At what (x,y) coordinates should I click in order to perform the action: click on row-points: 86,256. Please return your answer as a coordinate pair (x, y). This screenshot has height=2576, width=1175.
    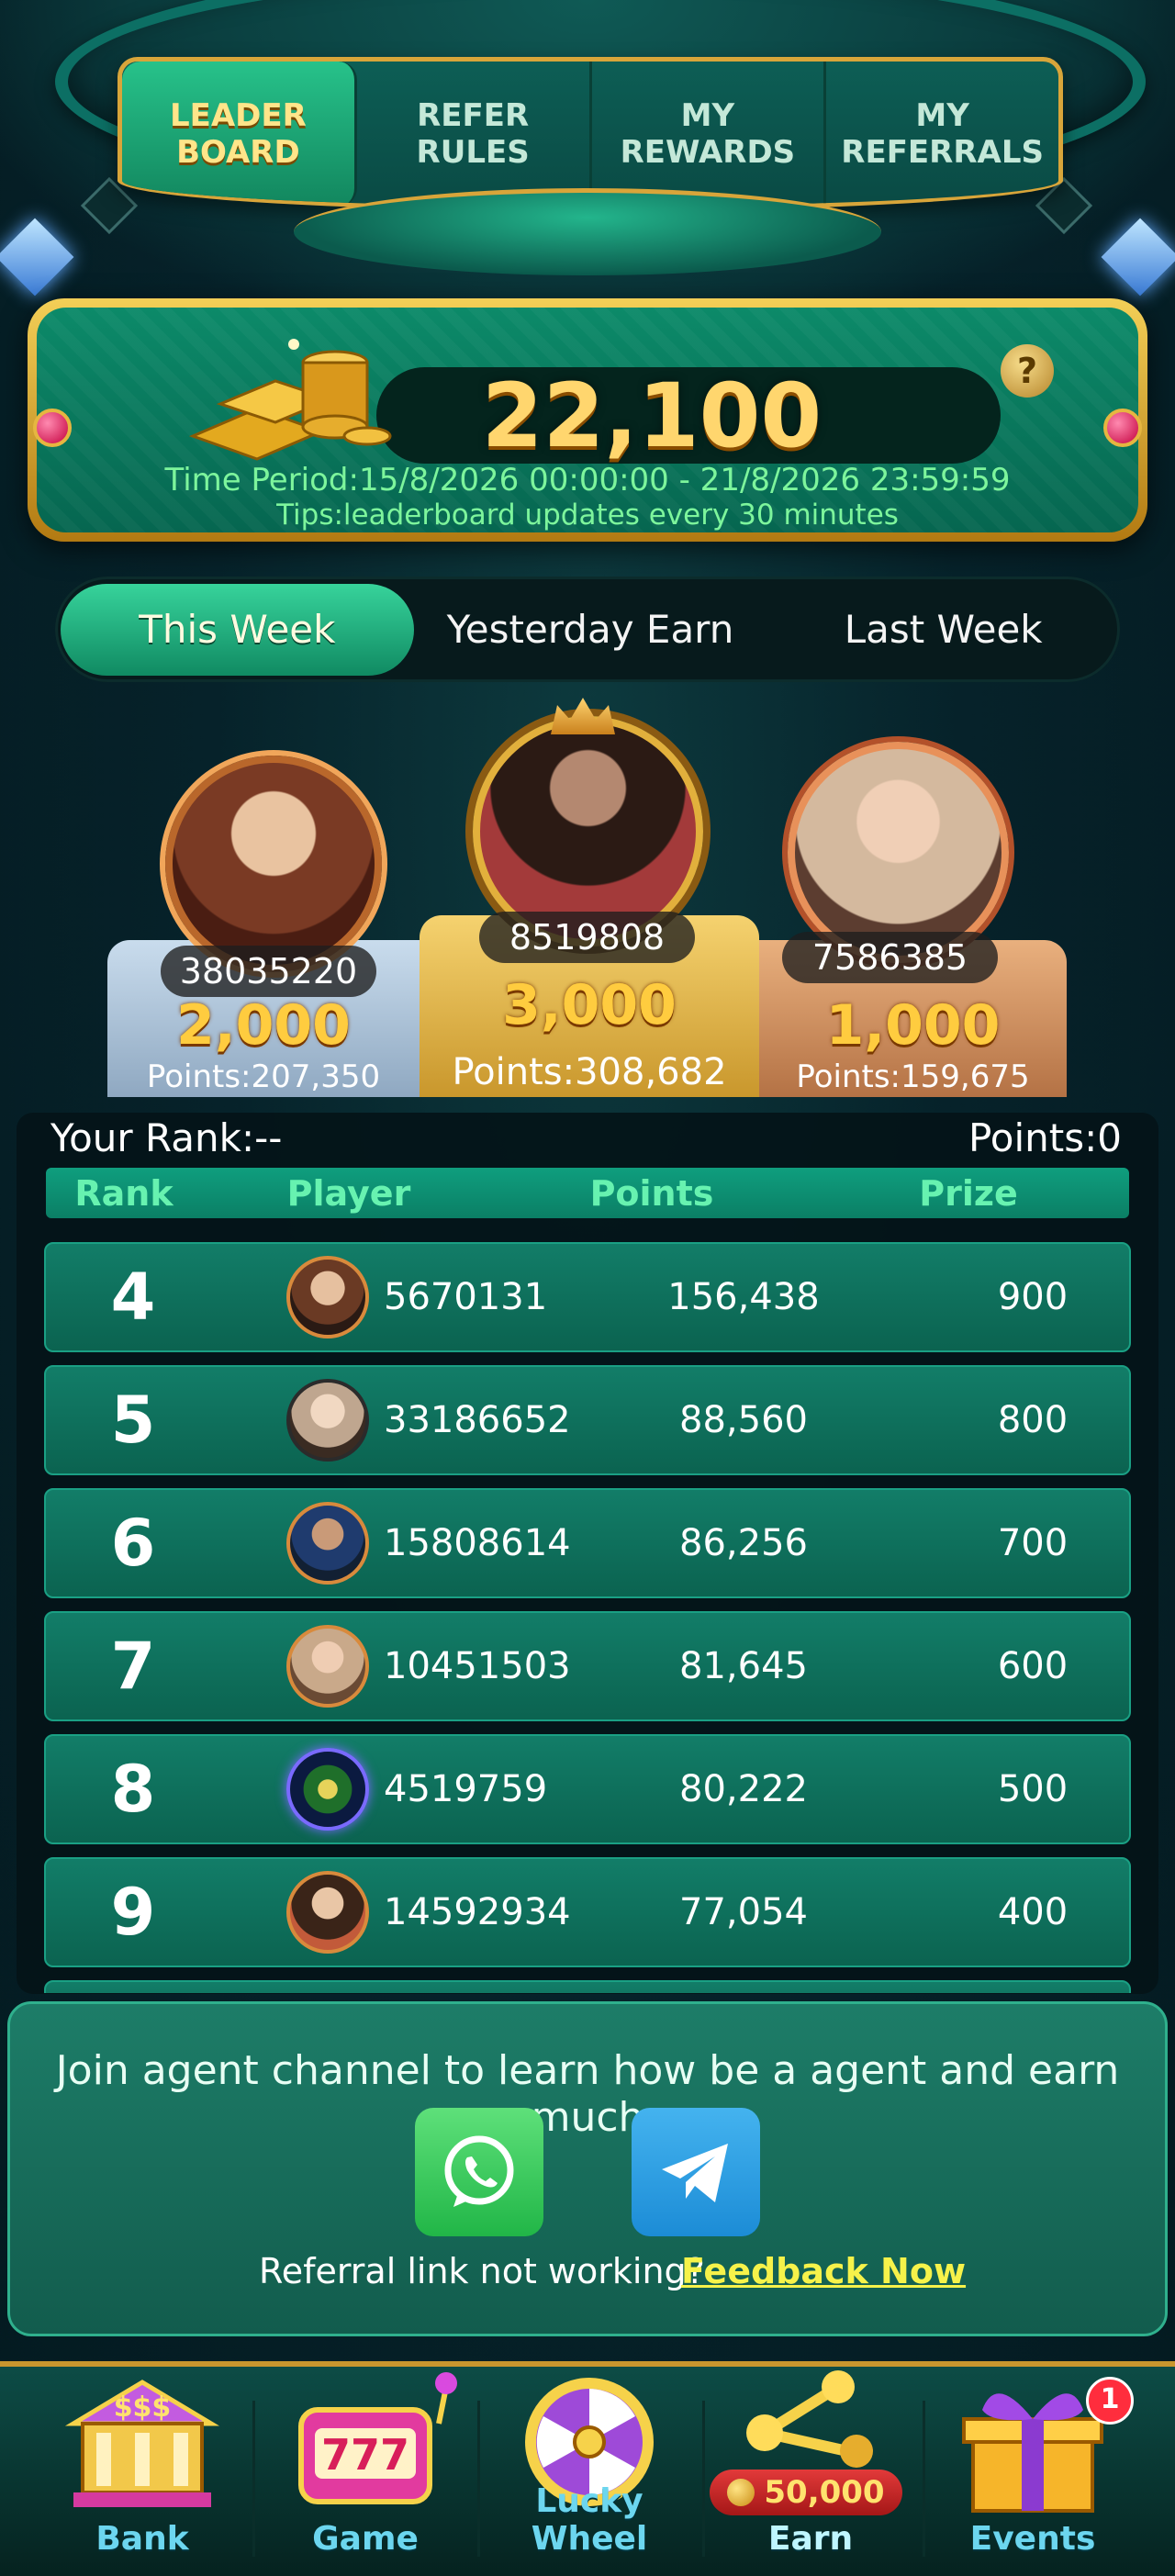
    Looking at the image, I should click on (743, 1543).